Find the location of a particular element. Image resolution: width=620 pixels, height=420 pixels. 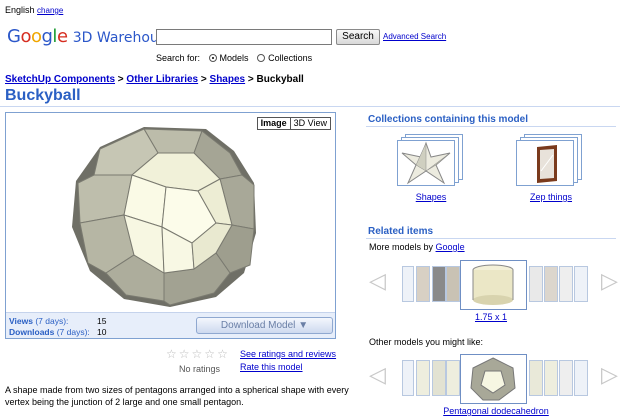

framed-mirror-icon is located at coordinates (547, 164).